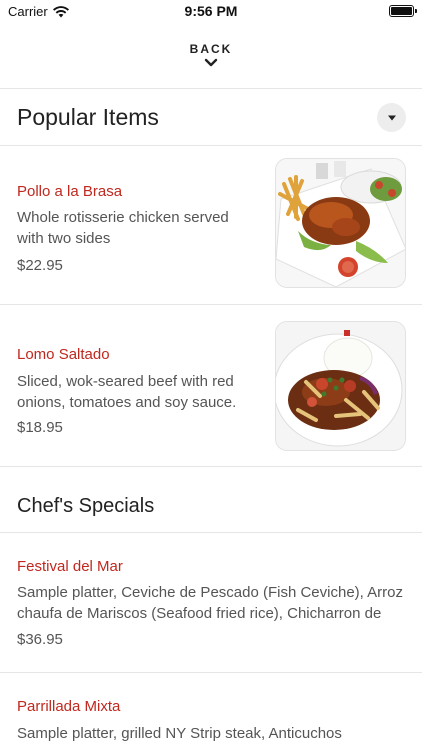 This screenshot has width=422, height=750. Describe the element at coordinates (70, 191) in the screenshot. I see `item-name: Pollo a la Brasa` at that location.